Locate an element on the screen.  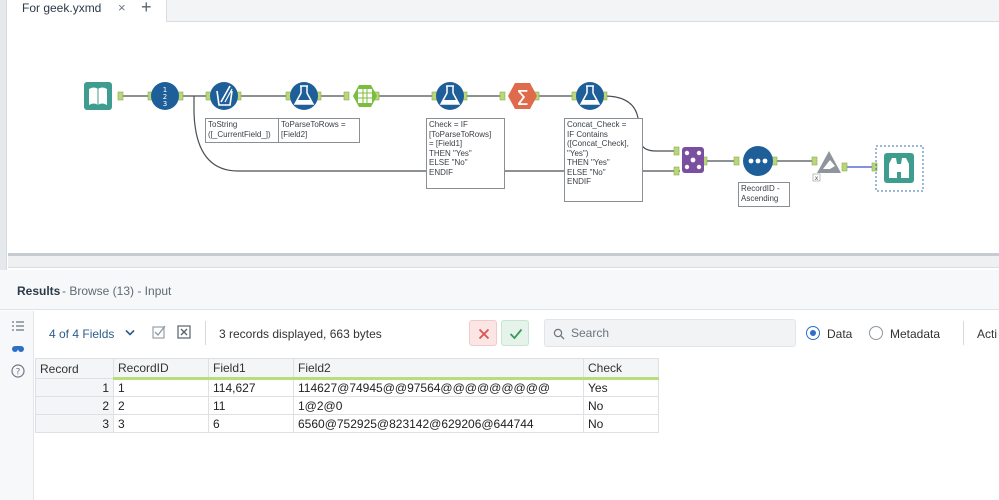
apply-filter-button is located at coordinates (515, 333).